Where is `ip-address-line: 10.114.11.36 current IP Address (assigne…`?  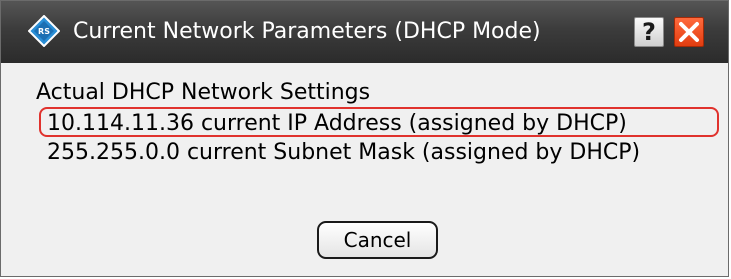
ip-address-line: 10.114.11.36 current IP Address (assigne… is located at coordinates (337, 123).